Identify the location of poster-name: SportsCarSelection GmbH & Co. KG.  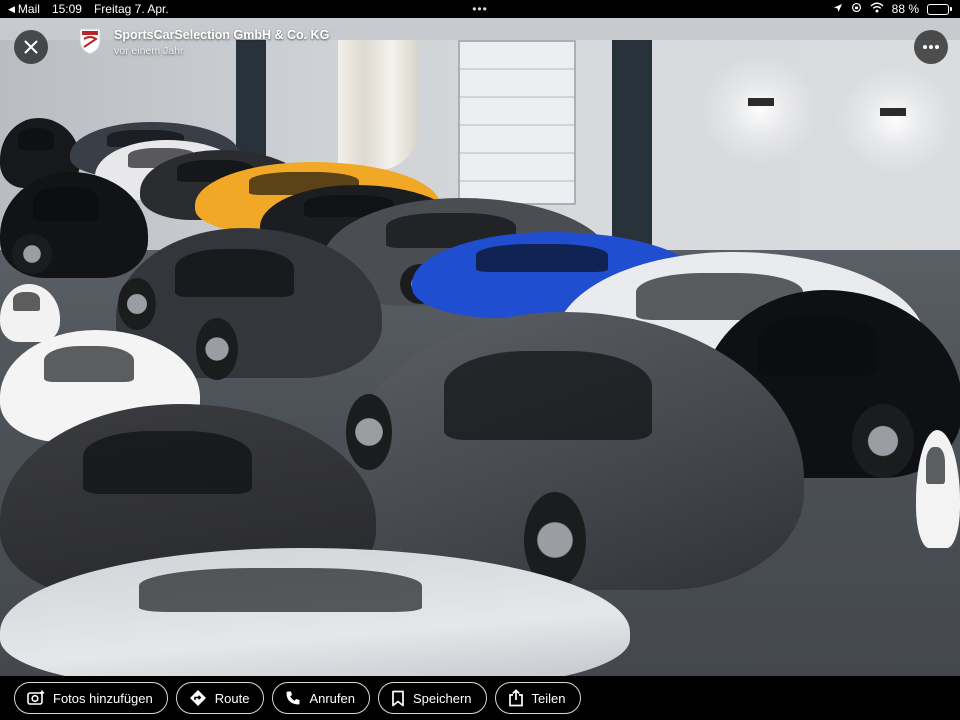
(222, 35).